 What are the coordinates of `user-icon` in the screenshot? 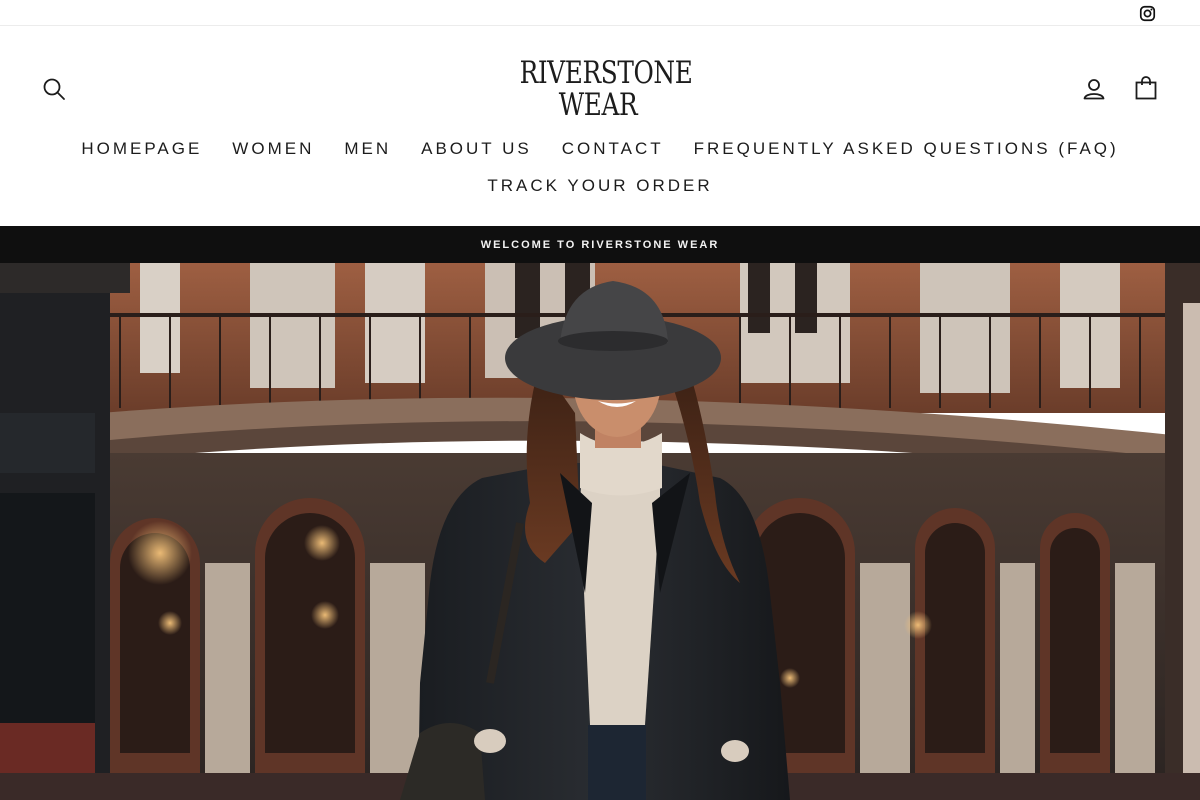 It's located at (1094, 89).